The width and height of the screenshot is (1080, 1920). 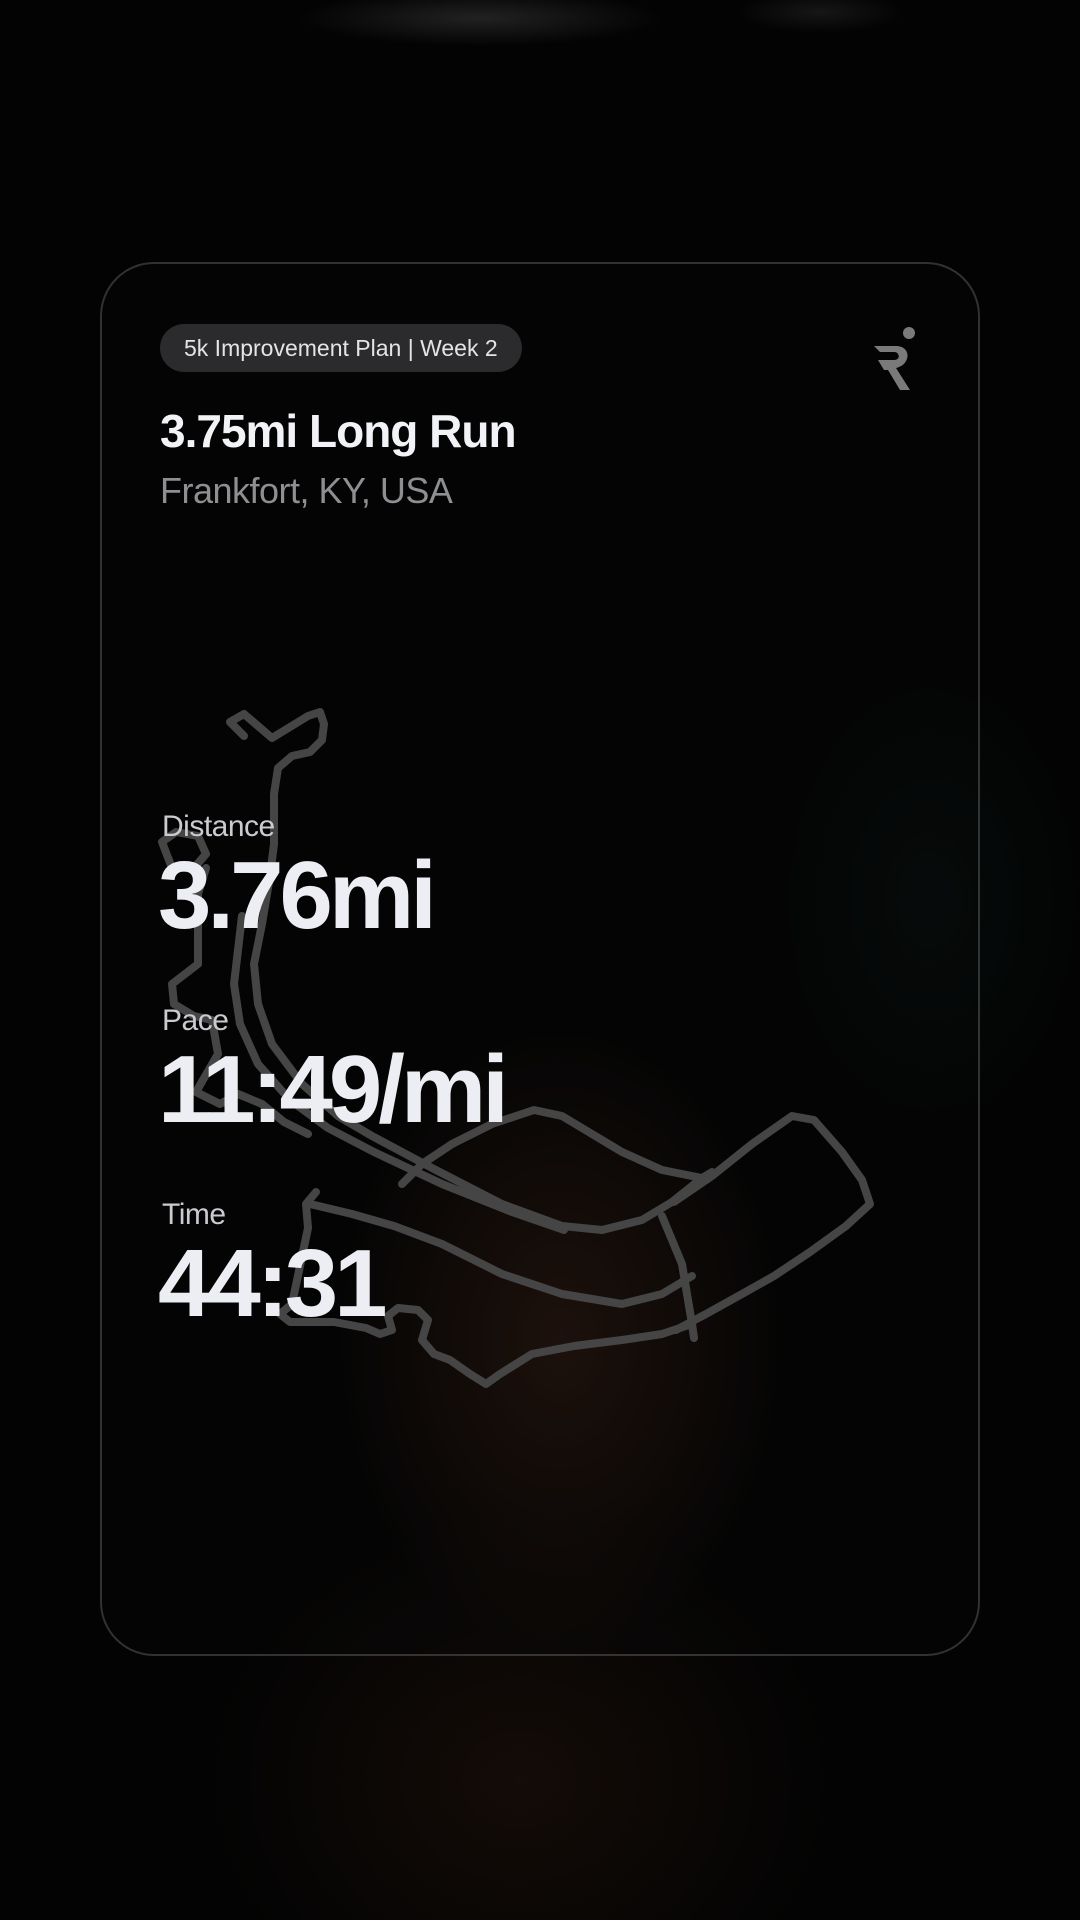 I want to click on runna-logo-icon, so click(x=894, y=358).